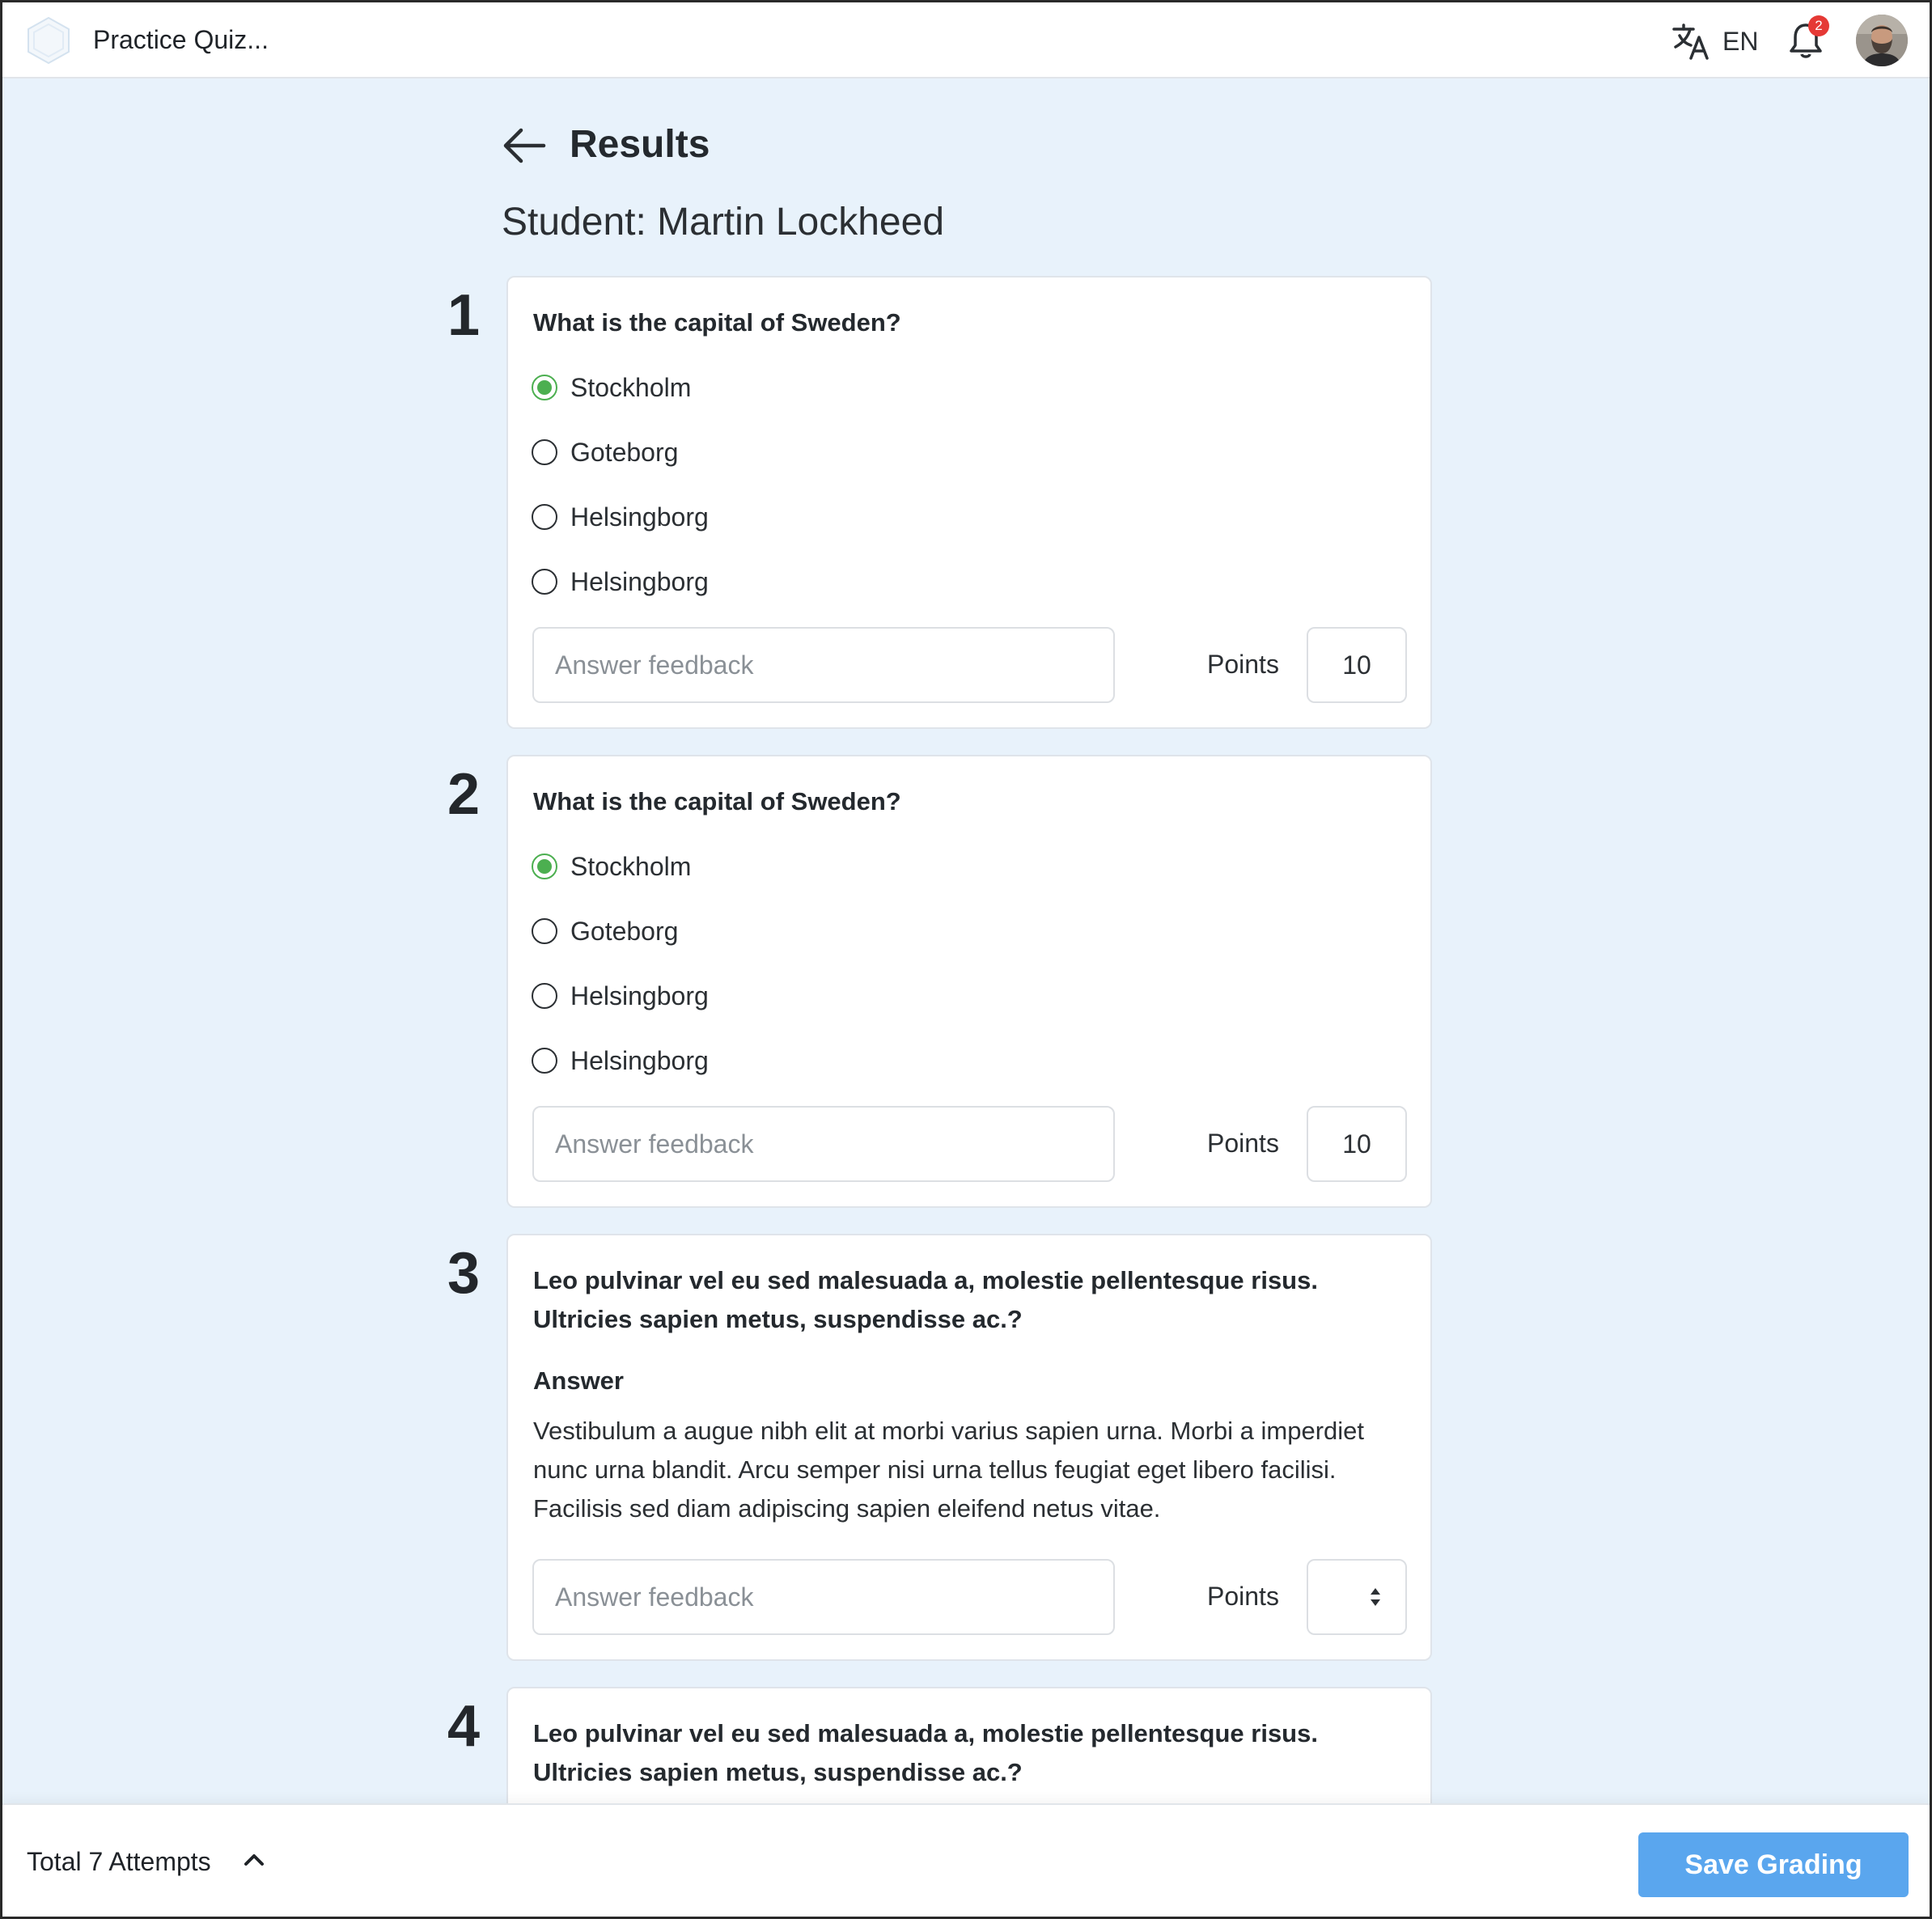 Image resolution: width=1932 pixels, height=1919 pixels. Describe the element at coordinates (578, 1380) in the screenshot. I see `answer-heading: Answer` at that location.